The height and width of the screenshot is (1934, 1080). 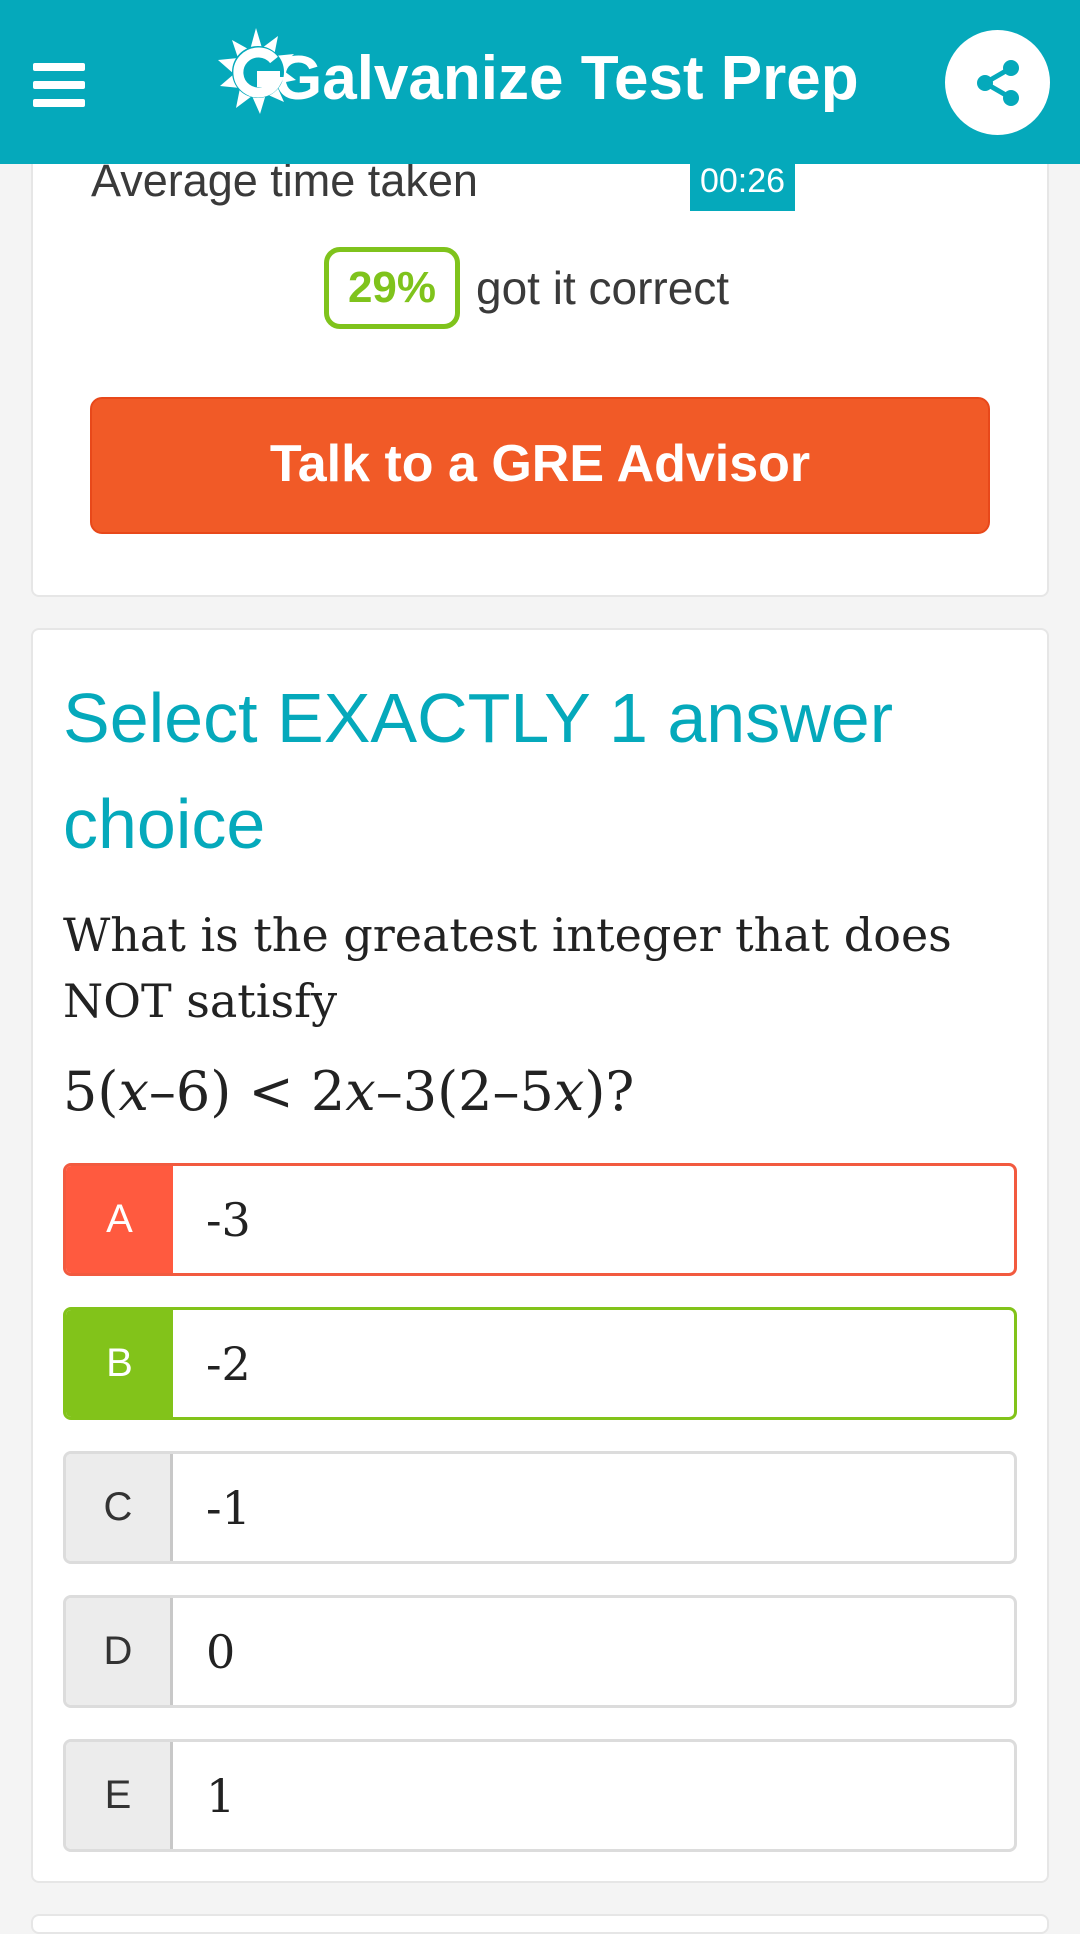 What do you see at coordinates (119, 1507) in the screenshot?
I see `choice-letter: C` at bounding box center [119, 1507].